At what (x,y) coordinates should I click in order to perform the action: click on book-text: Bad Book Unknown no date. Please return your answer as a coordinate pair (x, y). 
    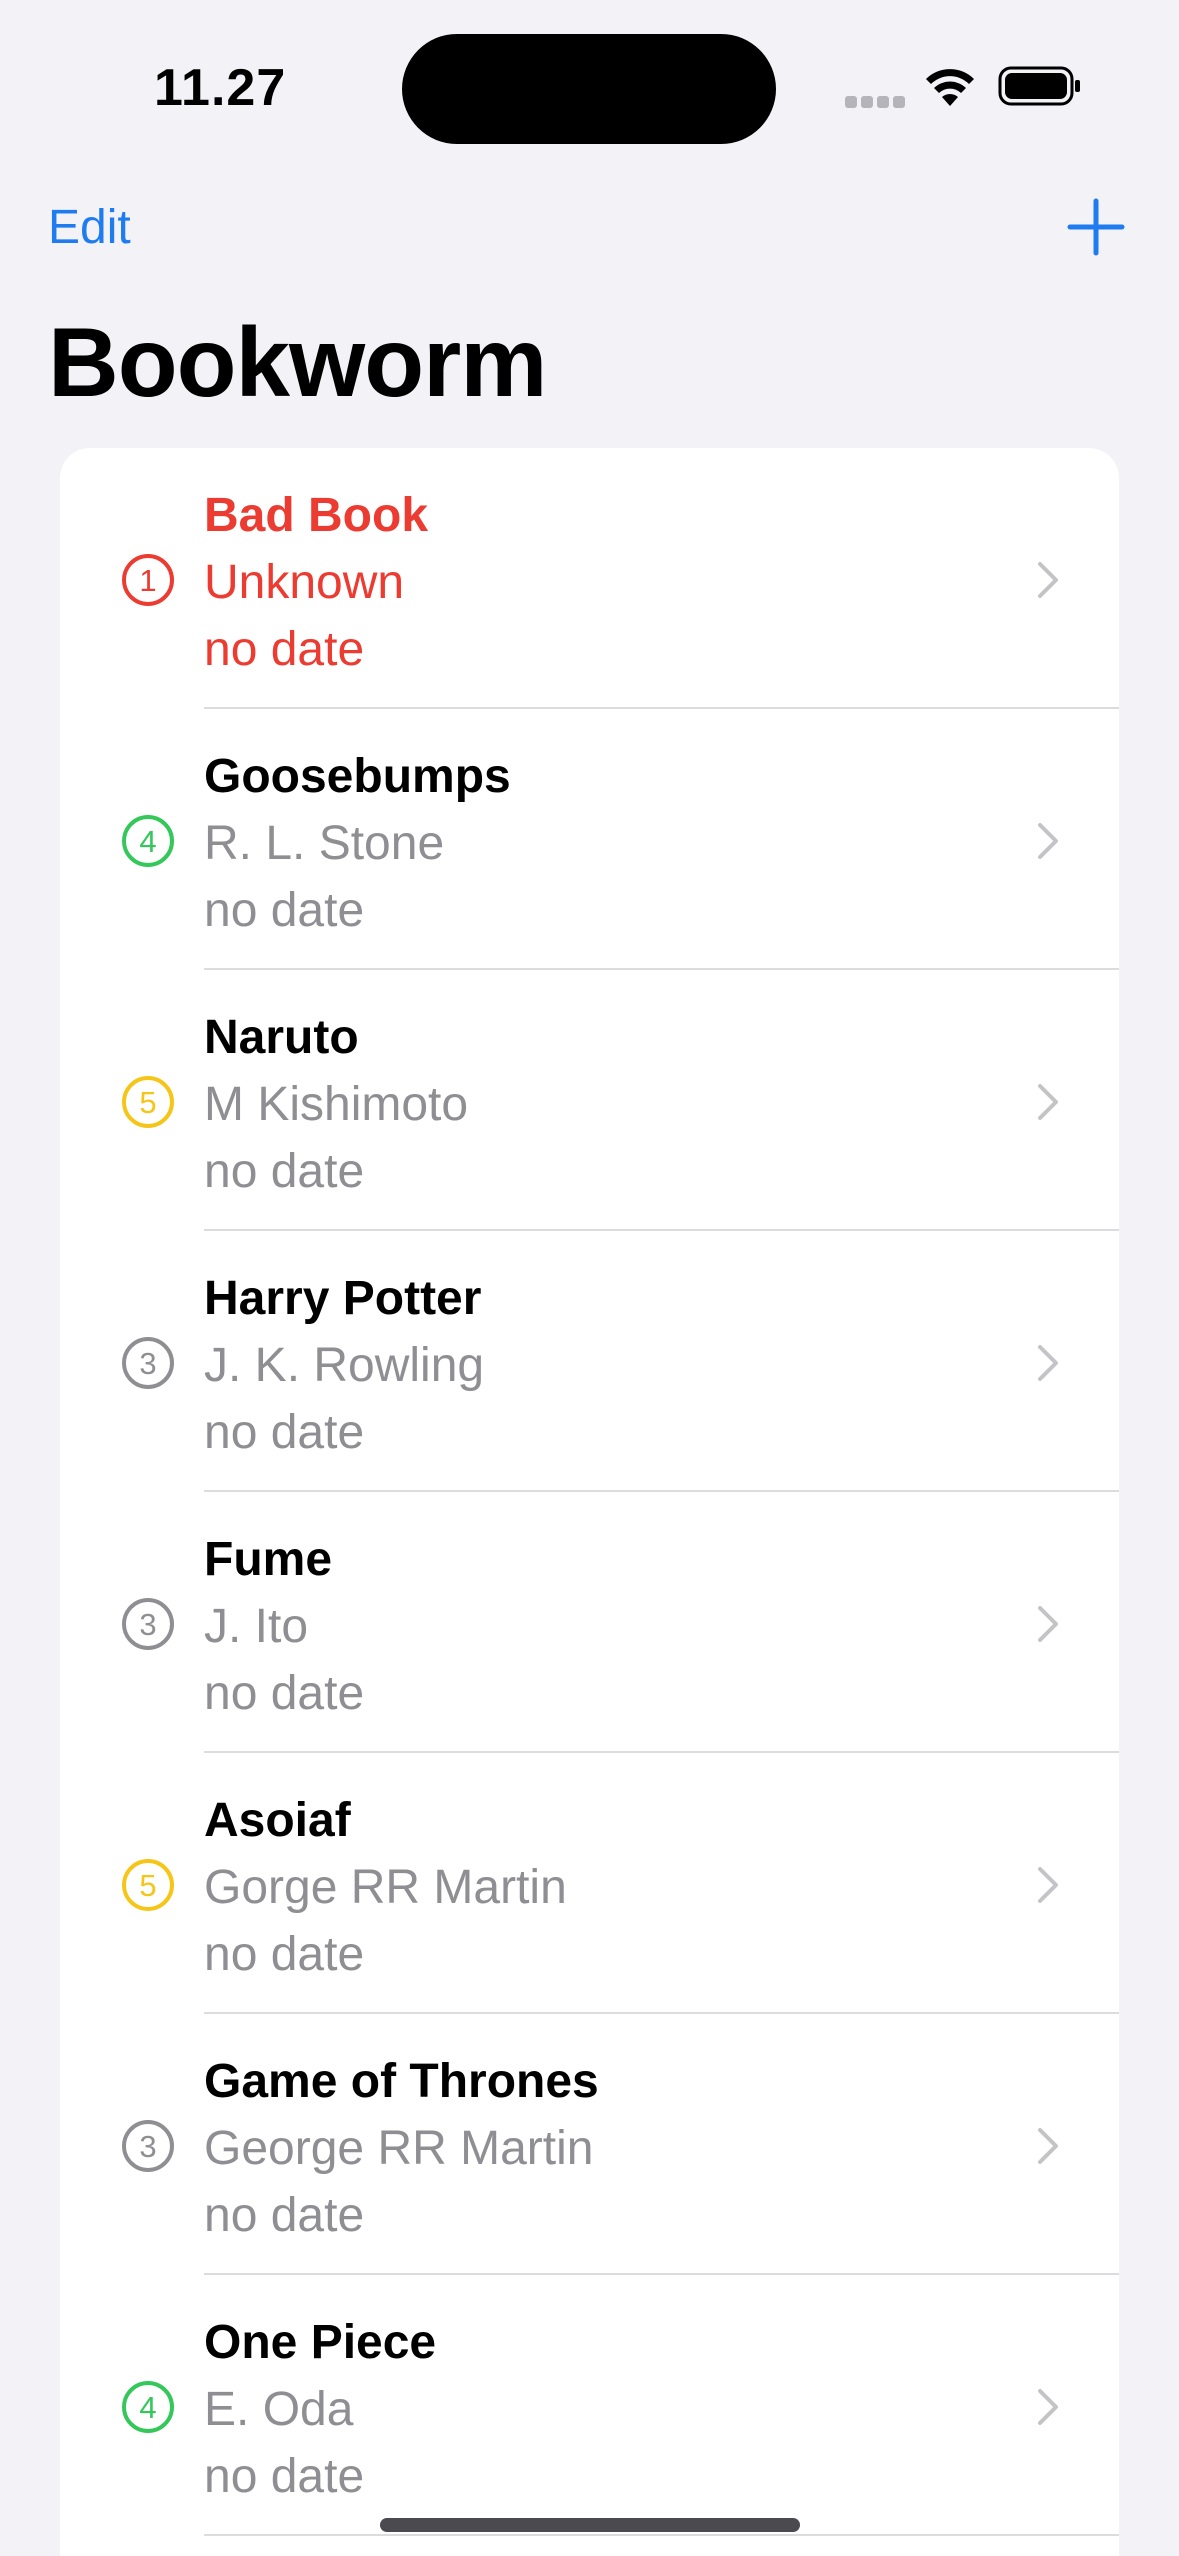
    Looking at the image, I should click on (316, 582).